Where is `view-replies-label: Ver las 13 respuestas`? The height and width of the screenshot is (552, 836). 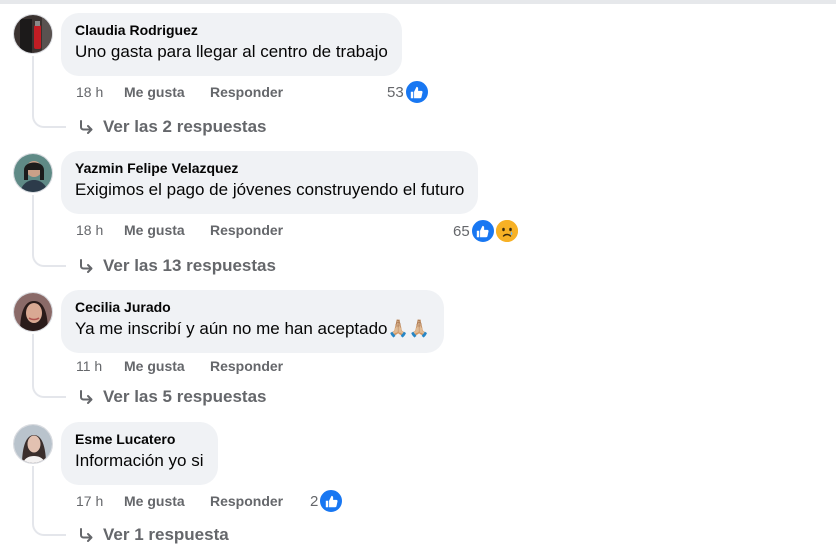
view-replies-label: Ver las 13 respuestas is located at coordinates (189, 265).